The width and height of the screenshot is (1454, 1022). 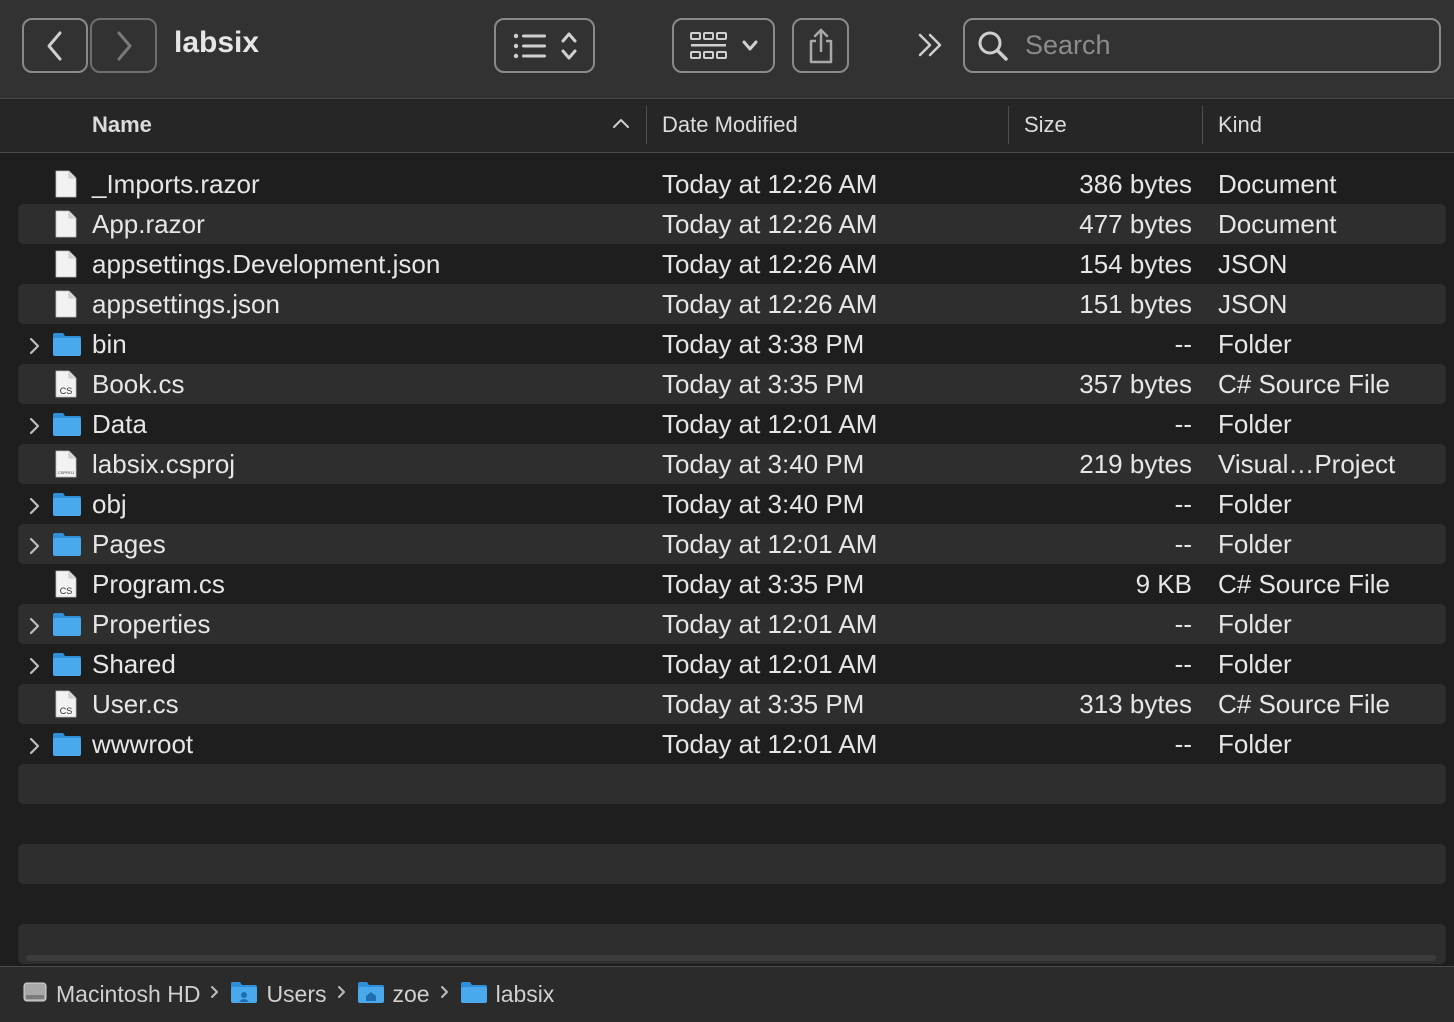 What do you see at coordinates (176, 184) in the screenshot?
I see `file-name: _Imports.razor` at bounding box center [176, 184].